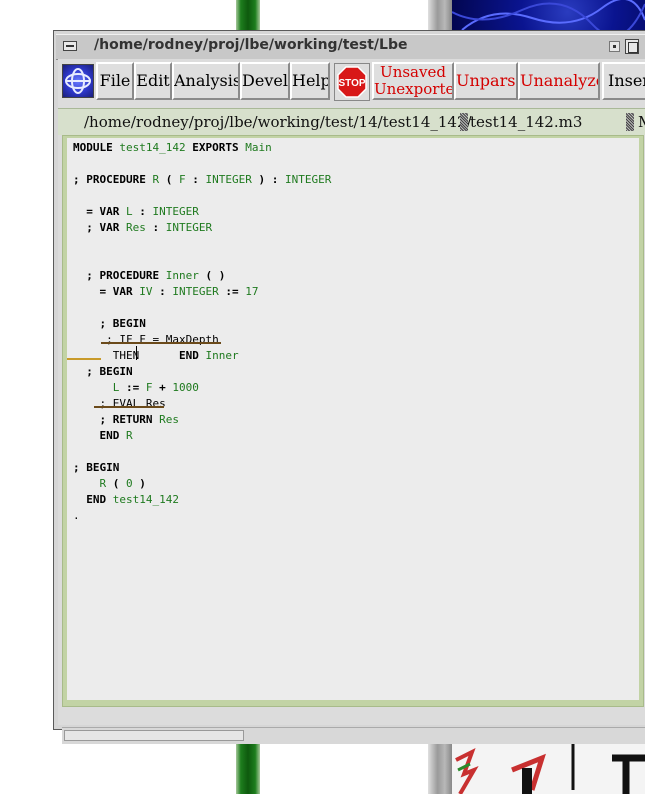  What do you see at coordinates (614, 46) in the screenshot?
I see `iconify-icon` at bounding box center [614, 46].